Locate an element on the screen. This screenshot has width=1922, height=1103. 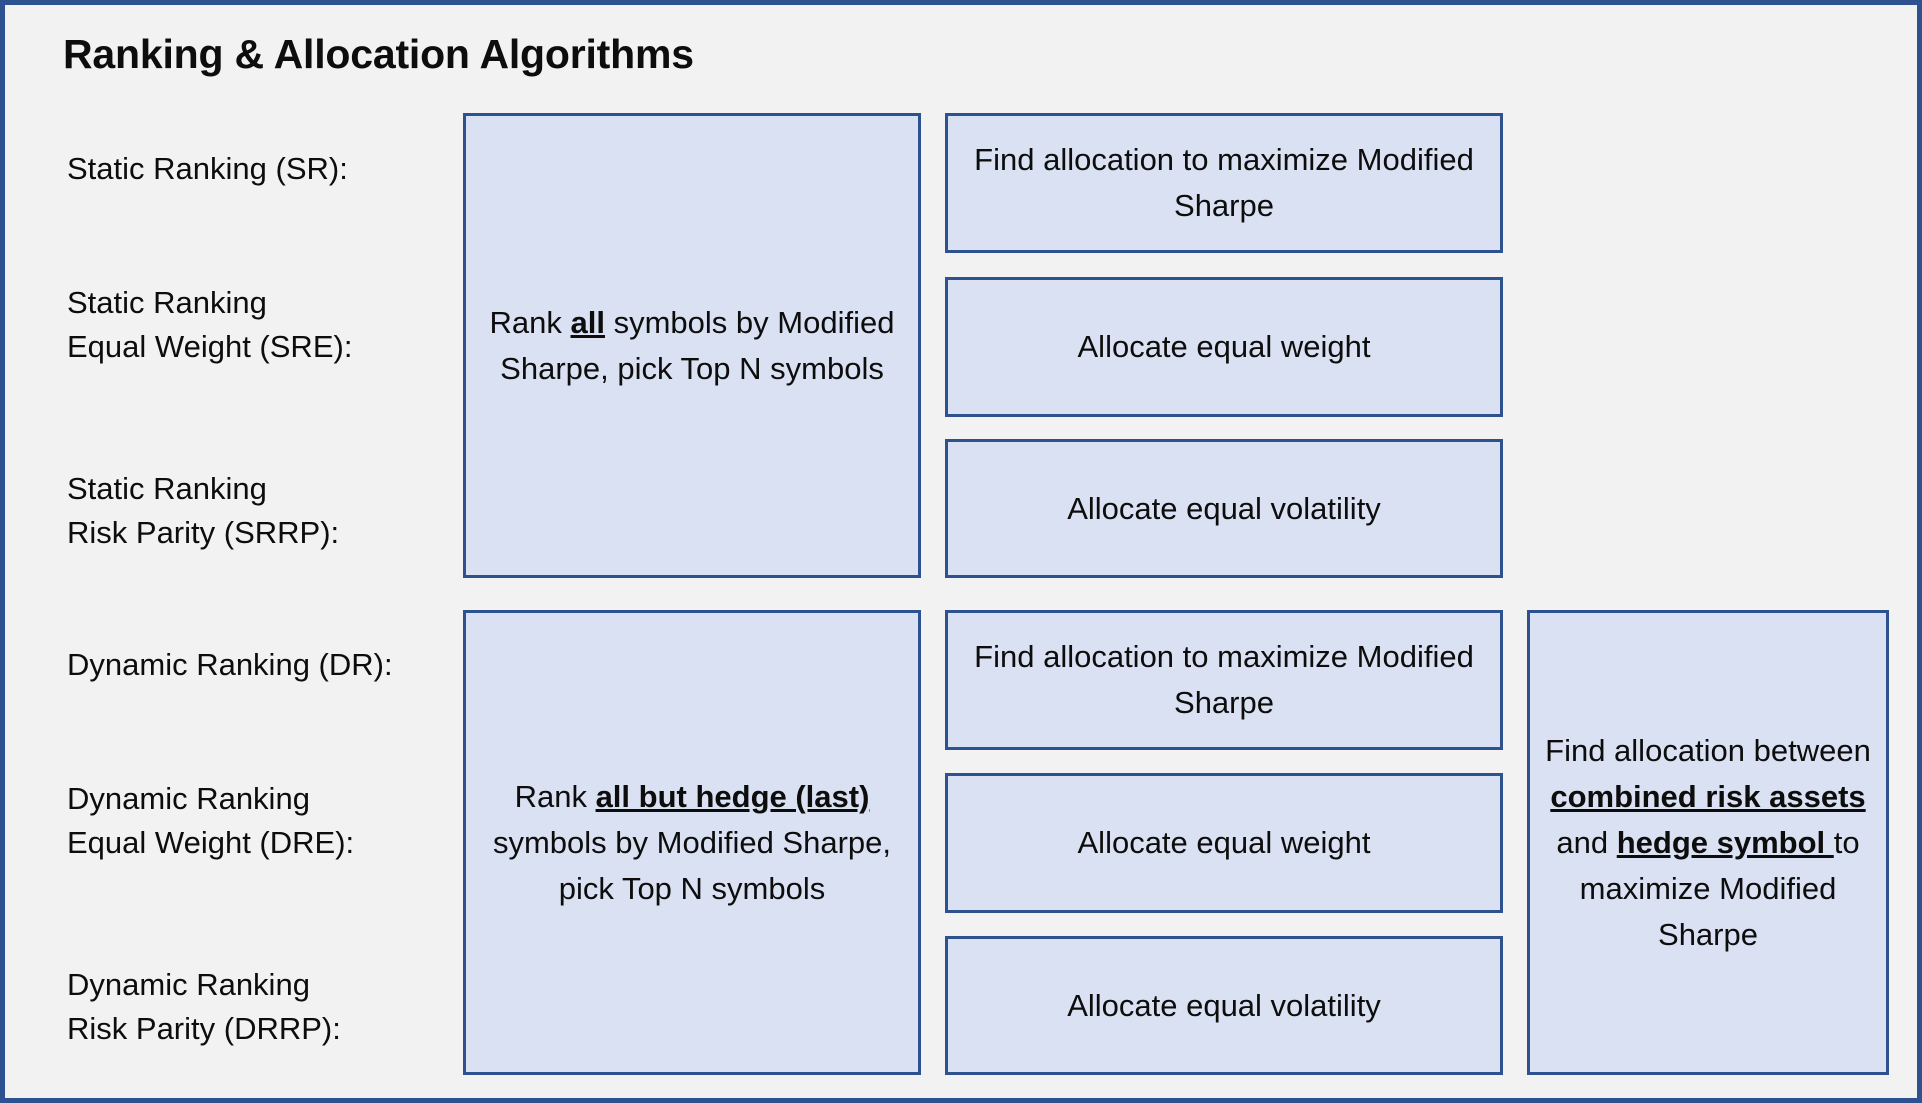
row-label-dynamic-ranking-risk-parity: Dynamic Ranking Risk Parity (DRRP): is located at coordinates (257, 1007).